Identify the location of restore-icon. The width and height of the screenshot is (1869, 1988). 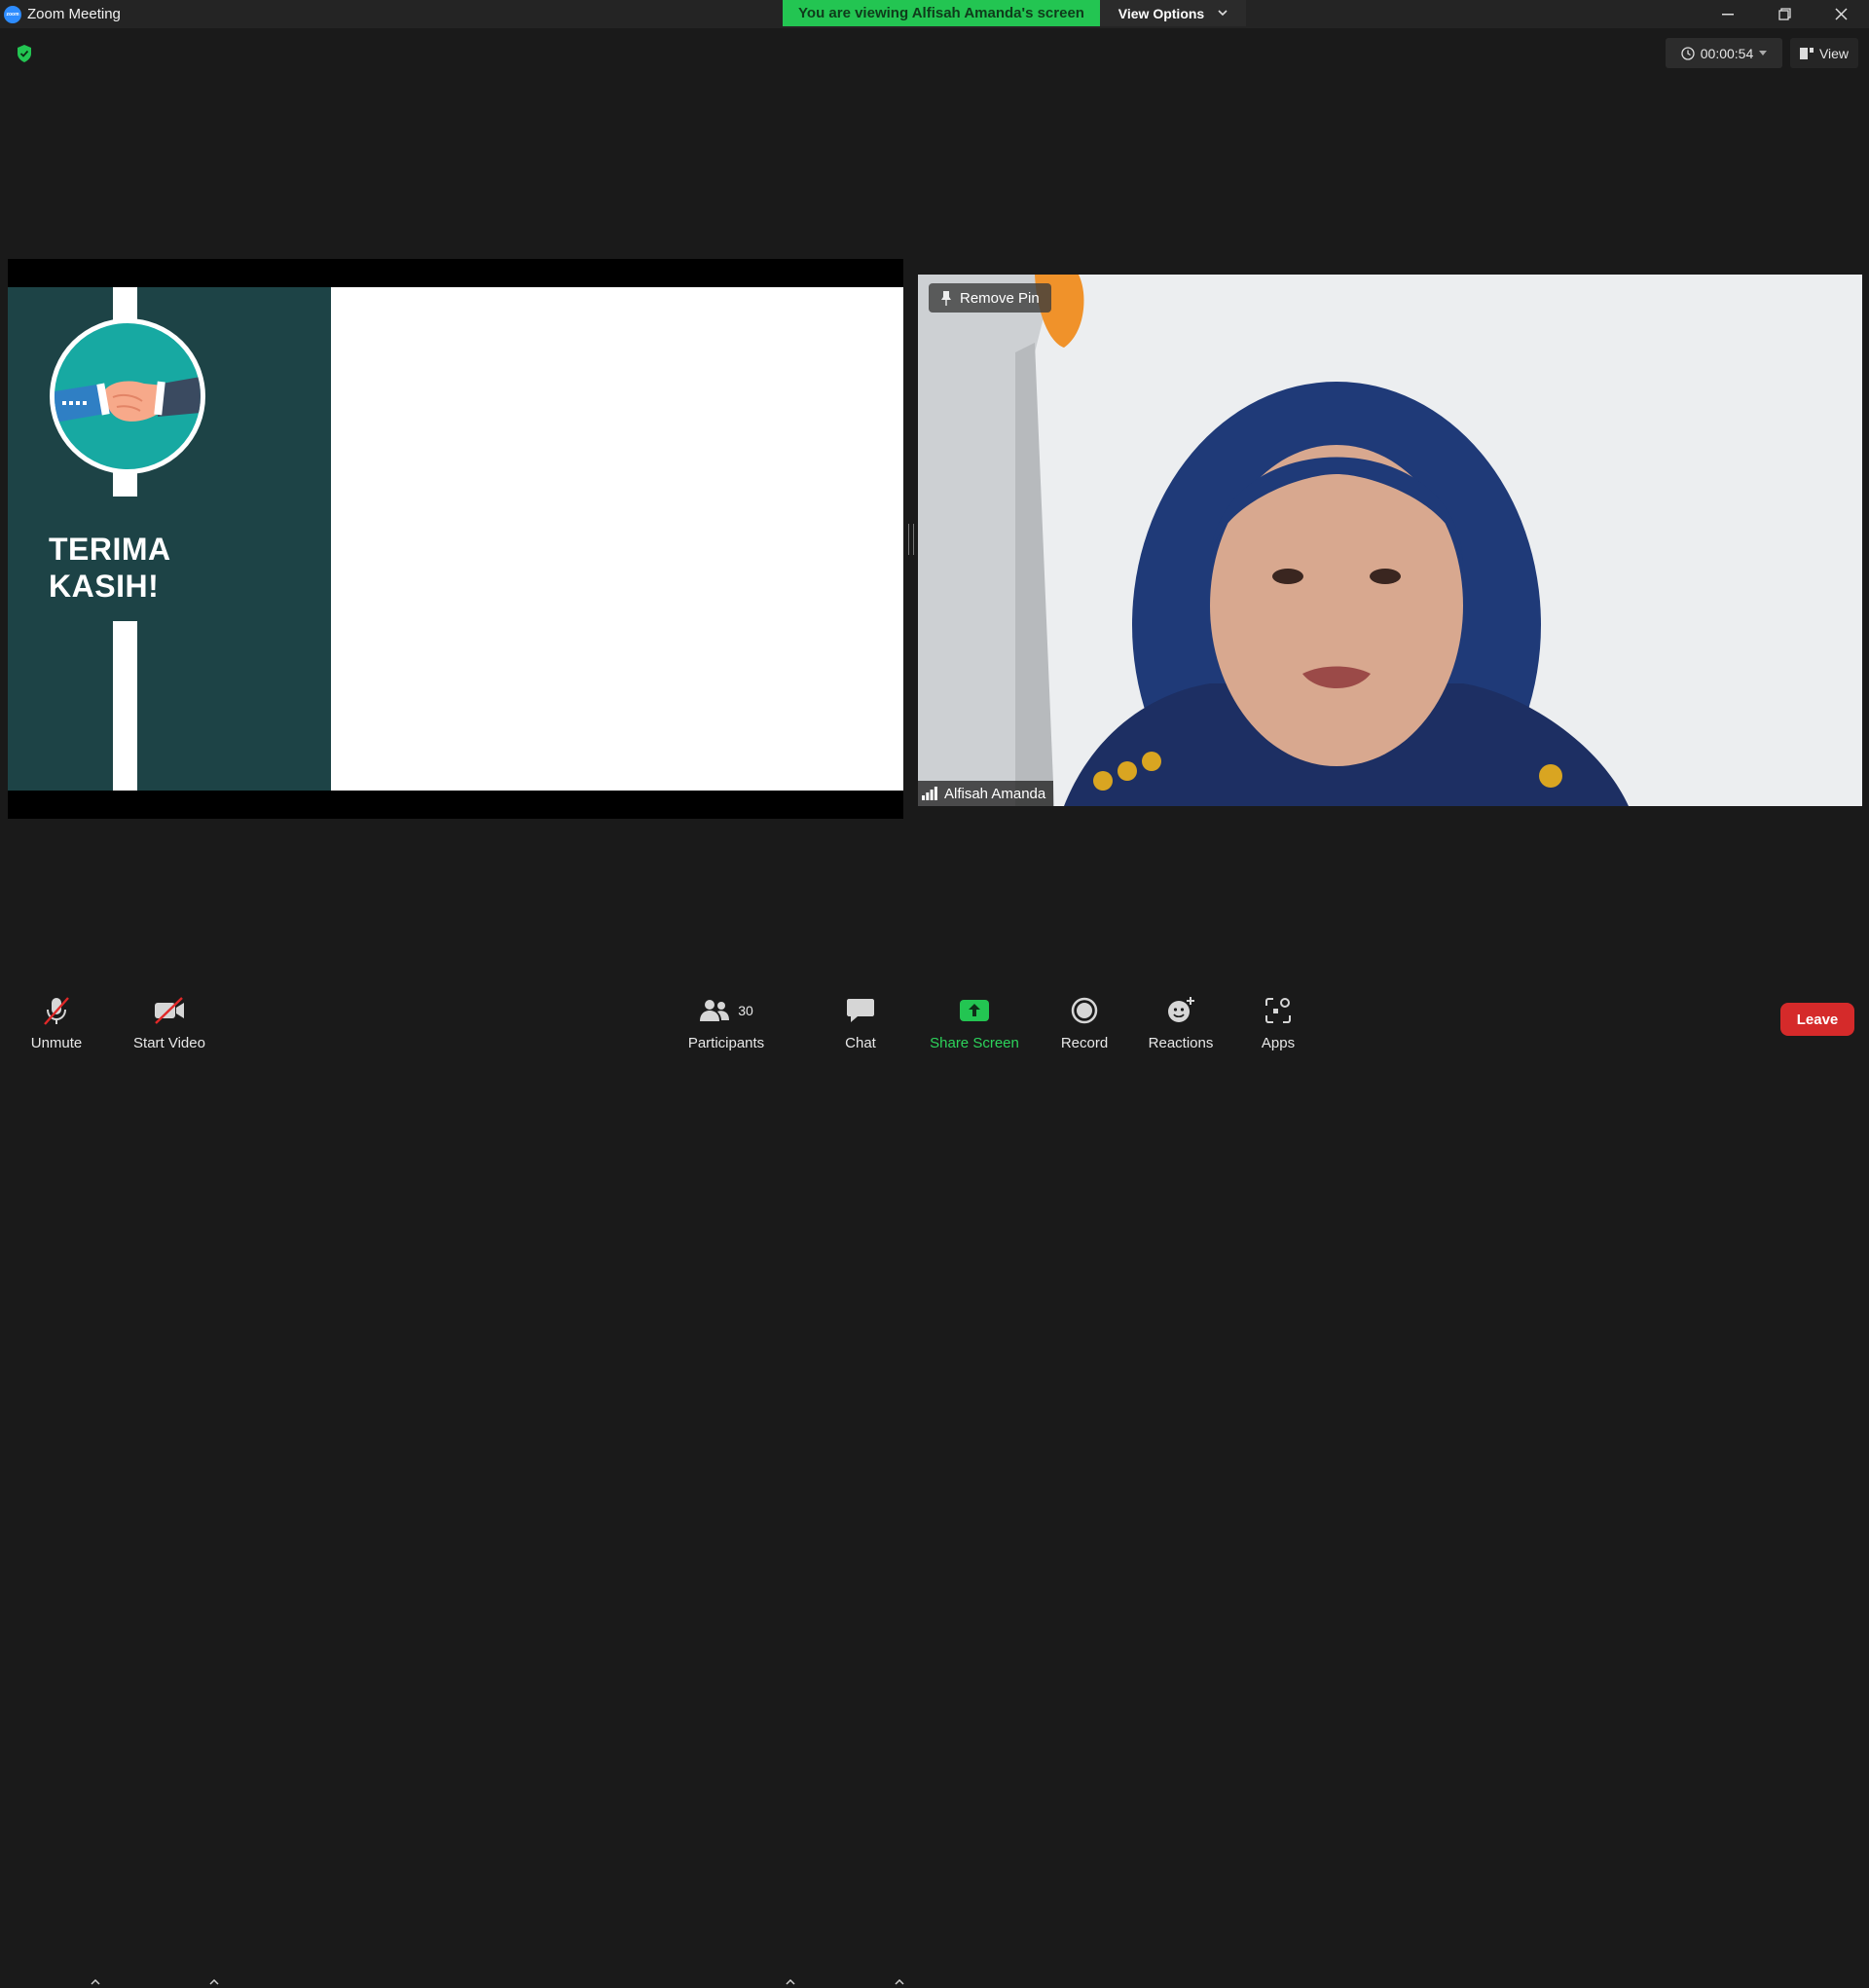
(1784, 14).